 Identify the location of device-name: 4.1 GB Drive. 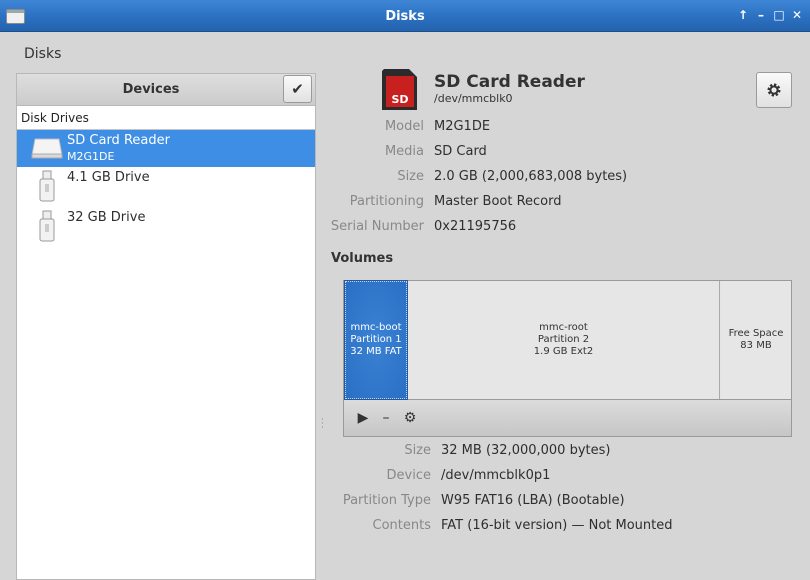
(108, 177).